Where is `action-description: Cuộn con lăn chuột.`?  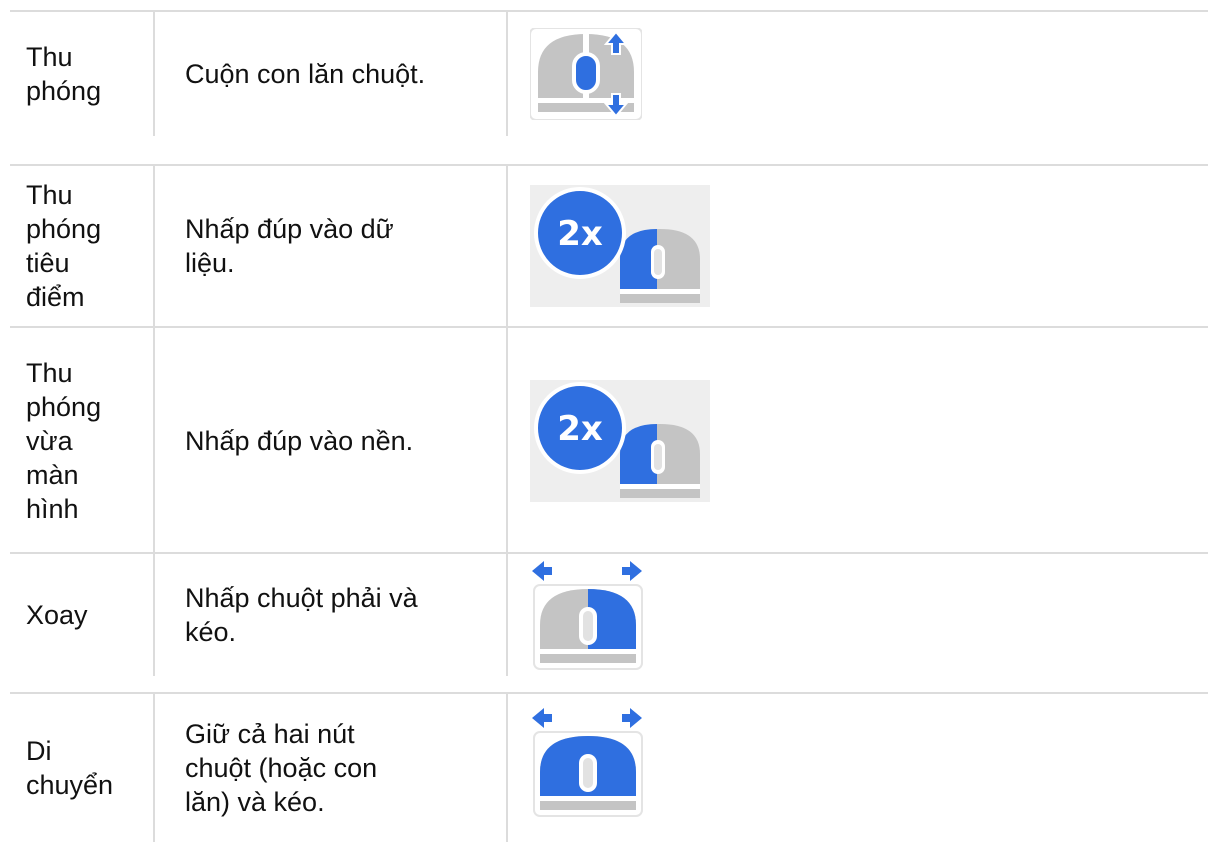
action-description: Cuộn con lăn chuột. is located at coordinates (305, 74).